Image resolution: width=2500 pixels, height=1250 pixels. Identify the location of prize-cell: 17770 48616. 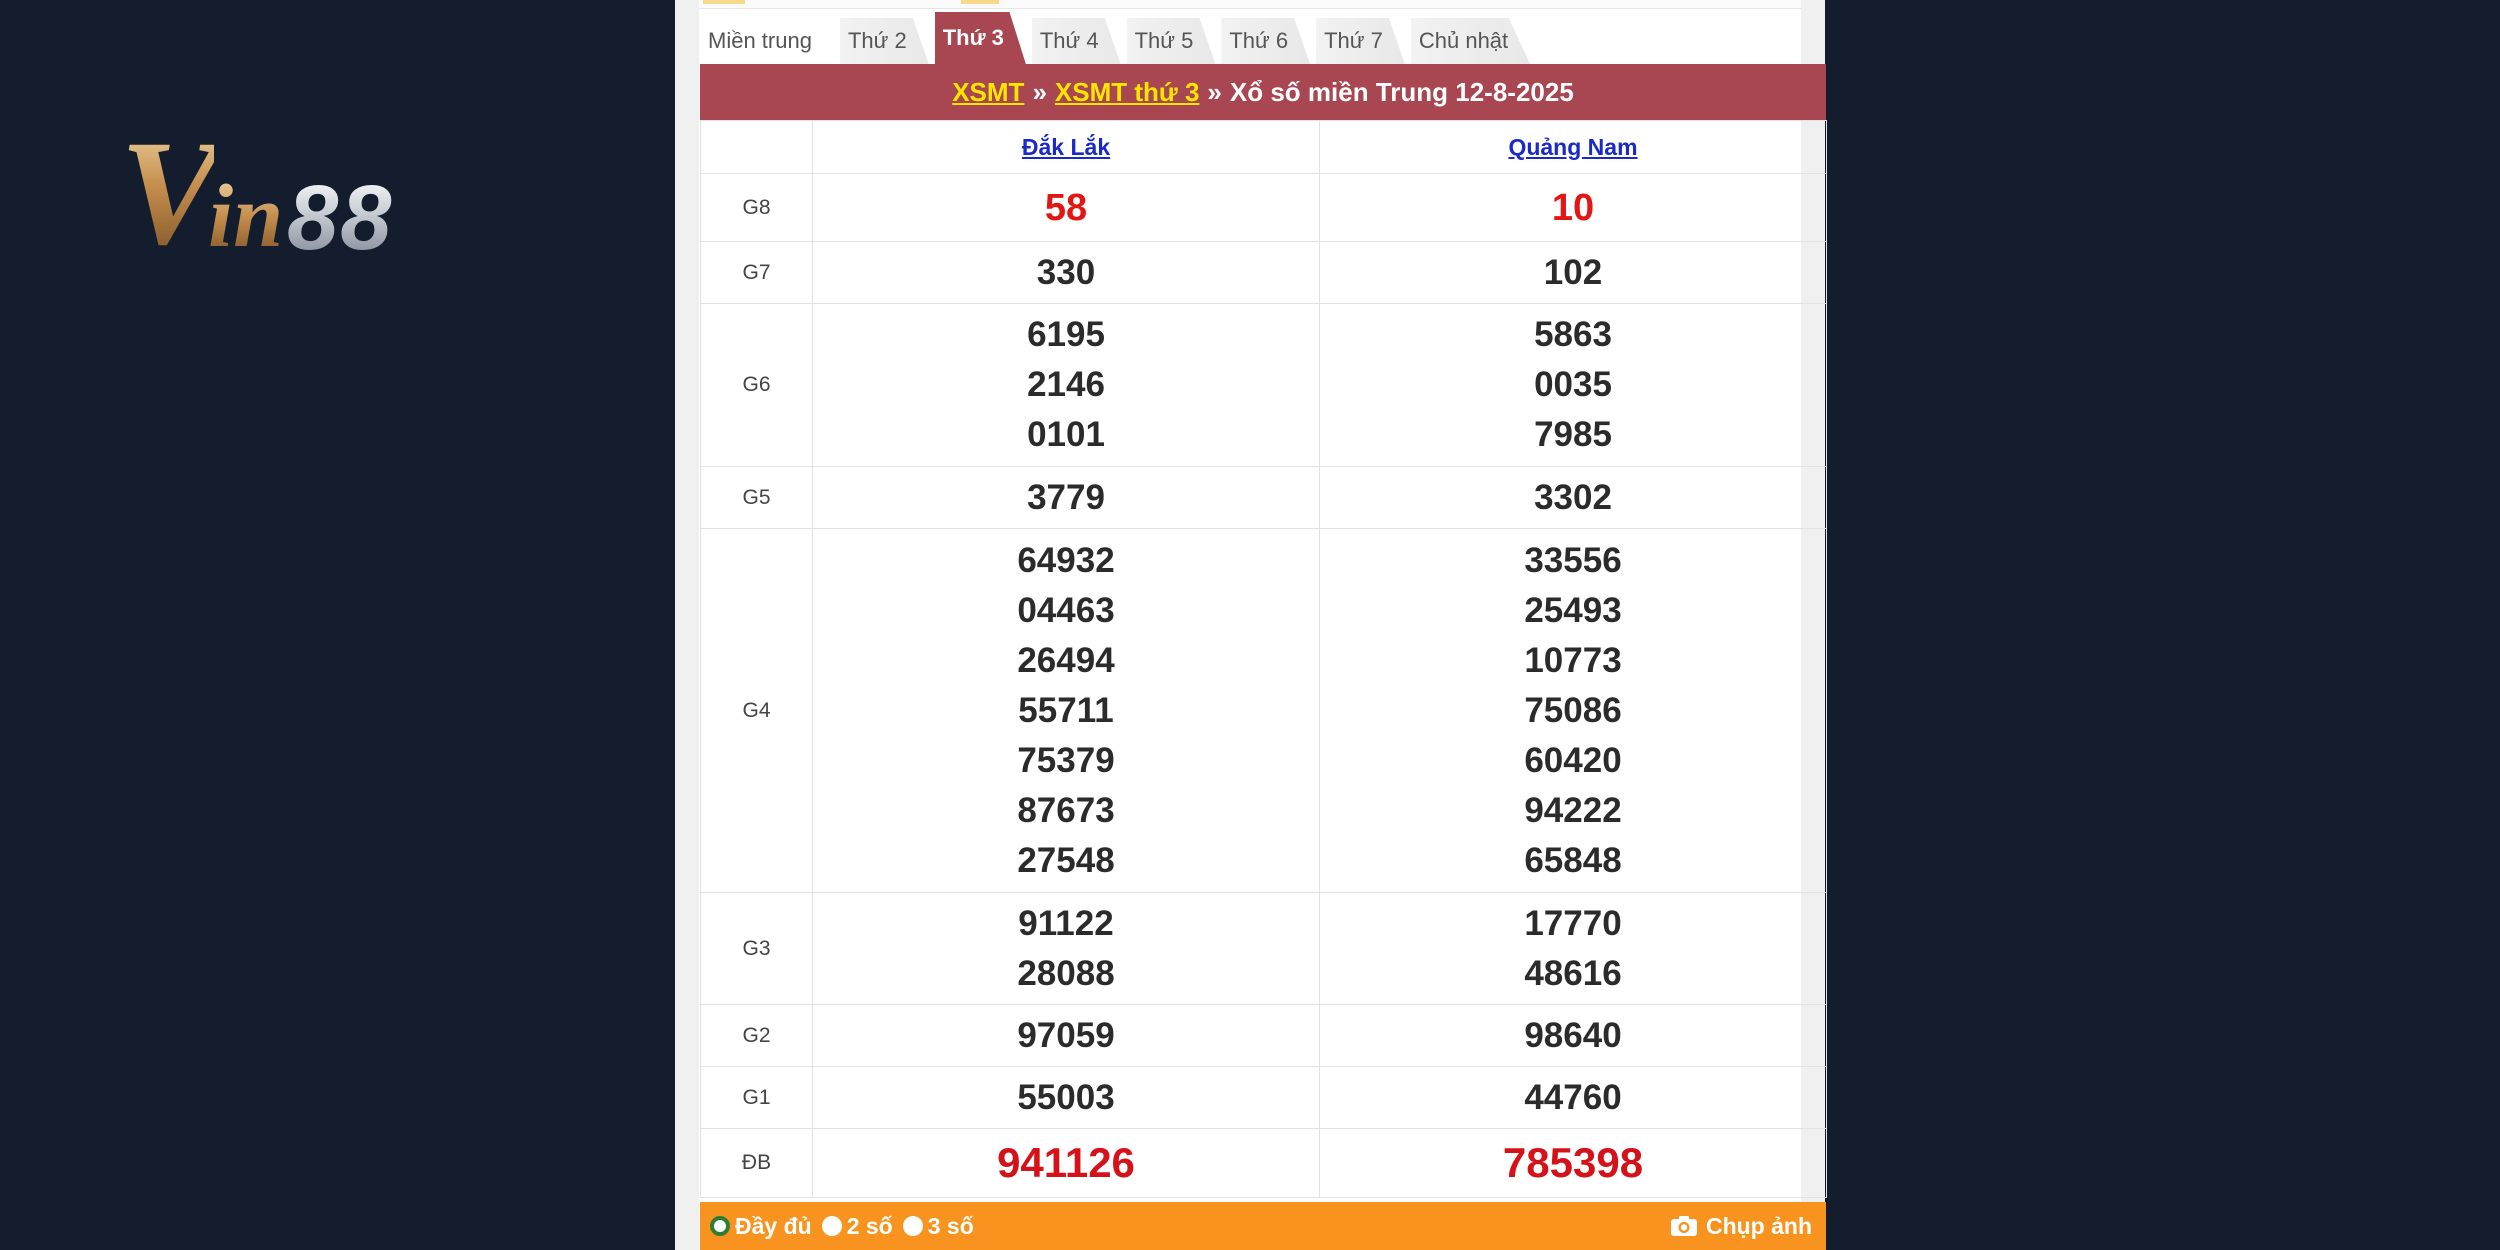
(1573, 948).